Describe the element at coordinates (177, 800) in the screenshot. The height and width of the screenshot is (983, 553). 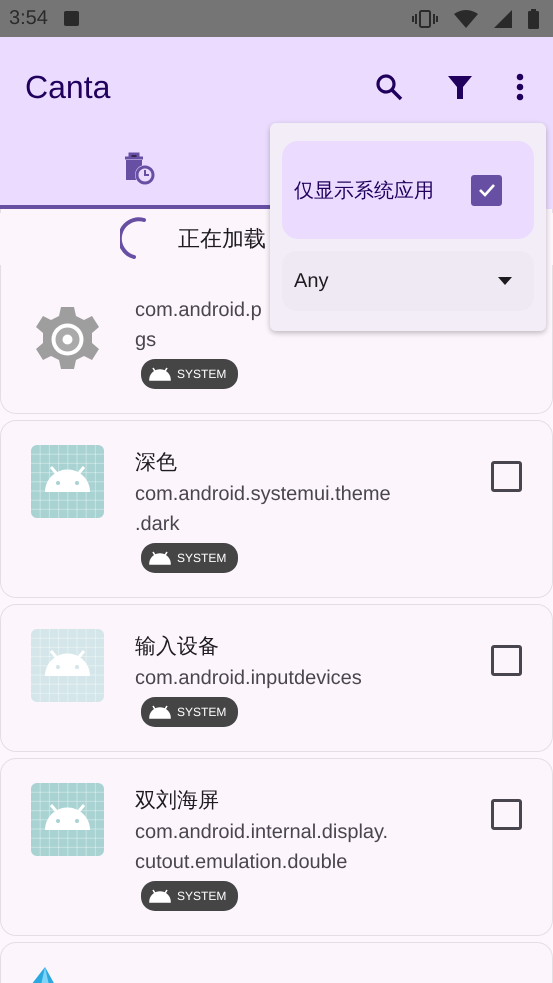
I see `app-name: 双刘海屏` at that location.